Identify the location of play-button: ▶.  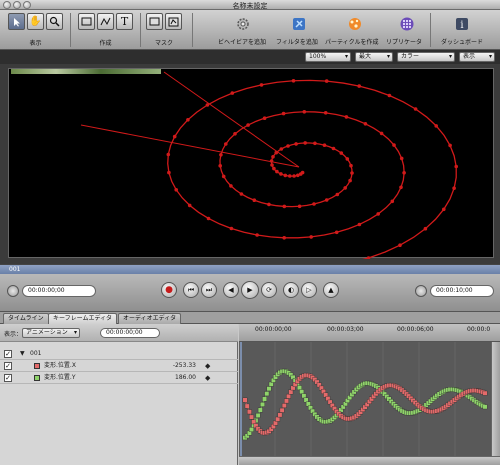
(250, 290).